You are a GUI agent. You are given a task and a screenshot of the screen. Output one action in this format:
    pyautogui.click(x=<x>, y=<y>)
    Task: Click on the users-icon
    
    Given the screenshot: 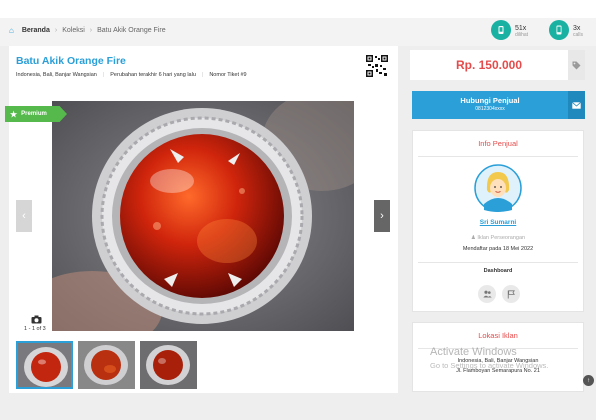 What is the action you would take?
    pyautogui.click(x=487, y=294)
    